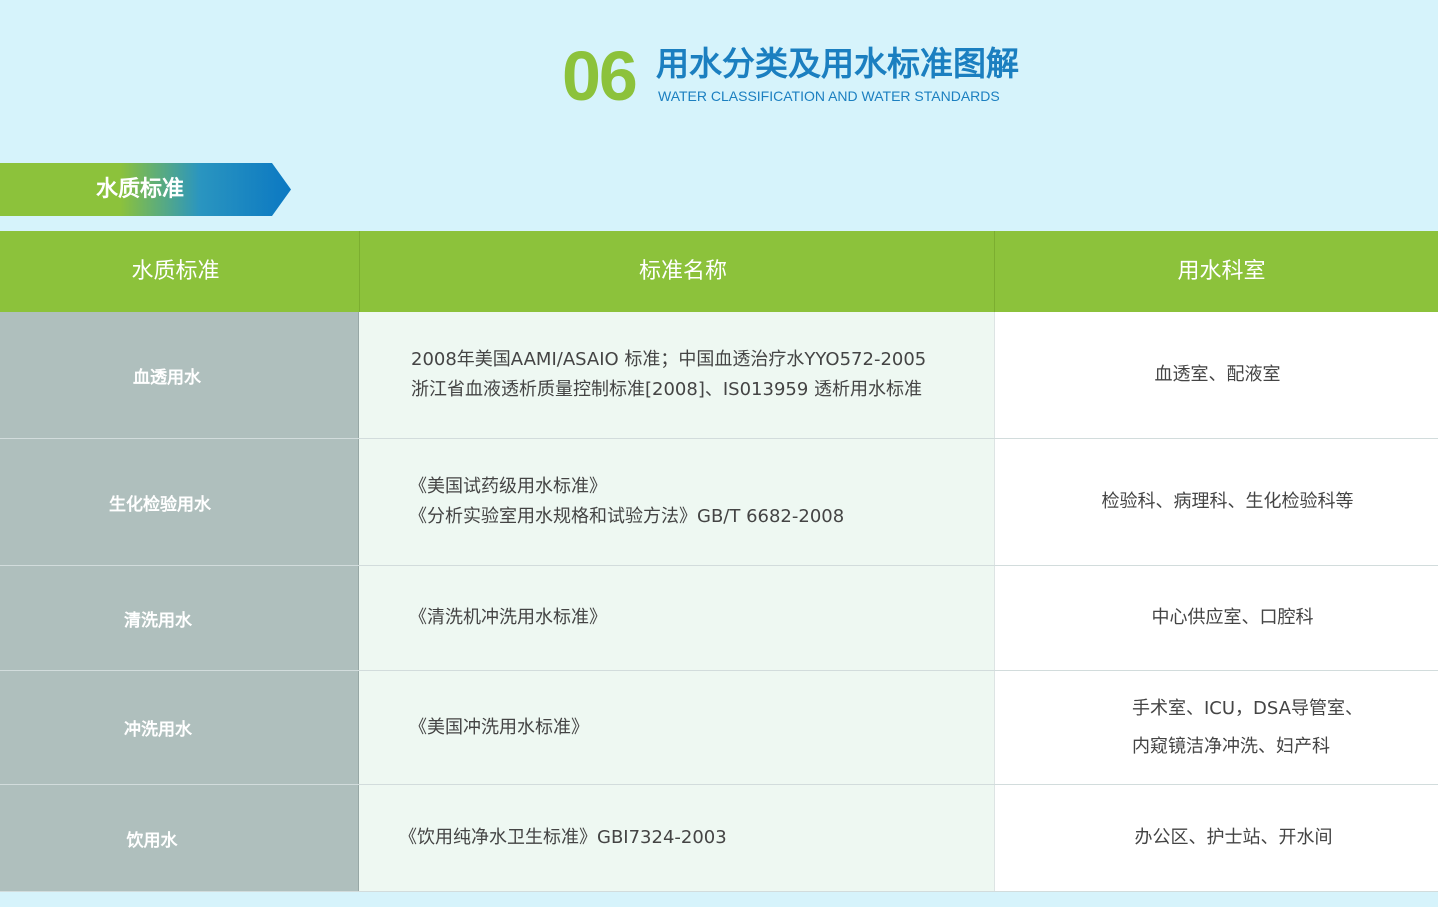 The height and width of the screenshot is (907, 1438). I want to click on table-row: 清洗用水 《清洗机冲洗用水标准》 中心供应室、口腔科, so click(719, 618).